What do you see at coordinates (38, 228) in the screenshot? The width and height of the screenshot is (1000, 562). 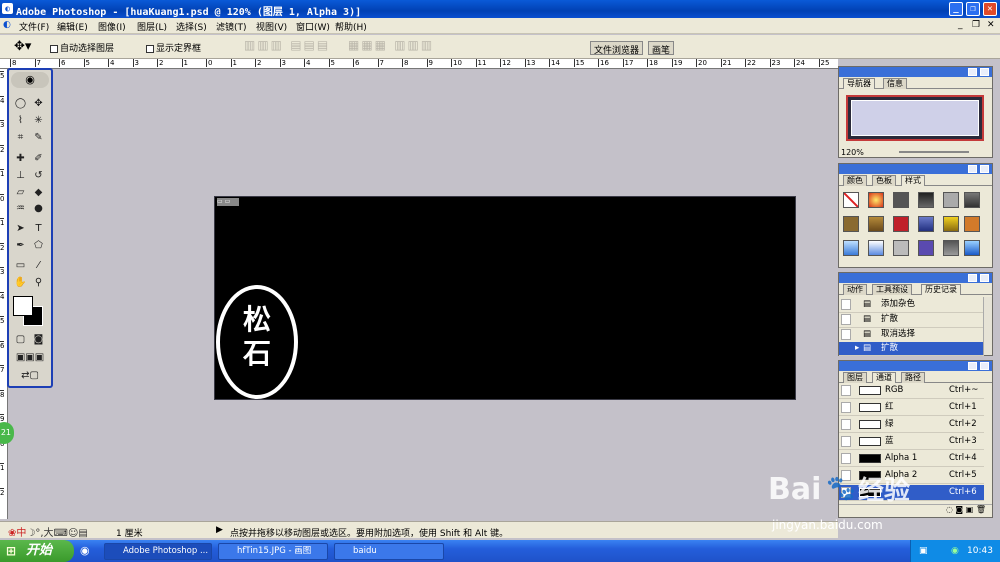 I see `type-tool-icon: T` at bounding box center [38, 228].